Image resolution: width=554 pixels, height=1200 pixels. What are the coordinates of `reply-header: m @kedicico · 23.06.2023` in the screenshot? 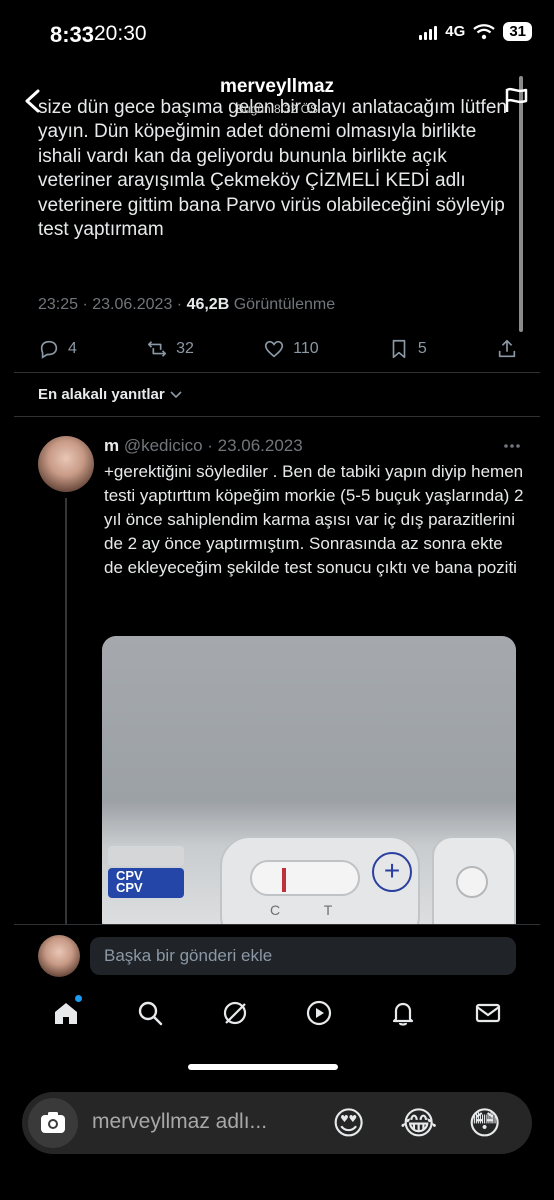 It's located at (203, 446).